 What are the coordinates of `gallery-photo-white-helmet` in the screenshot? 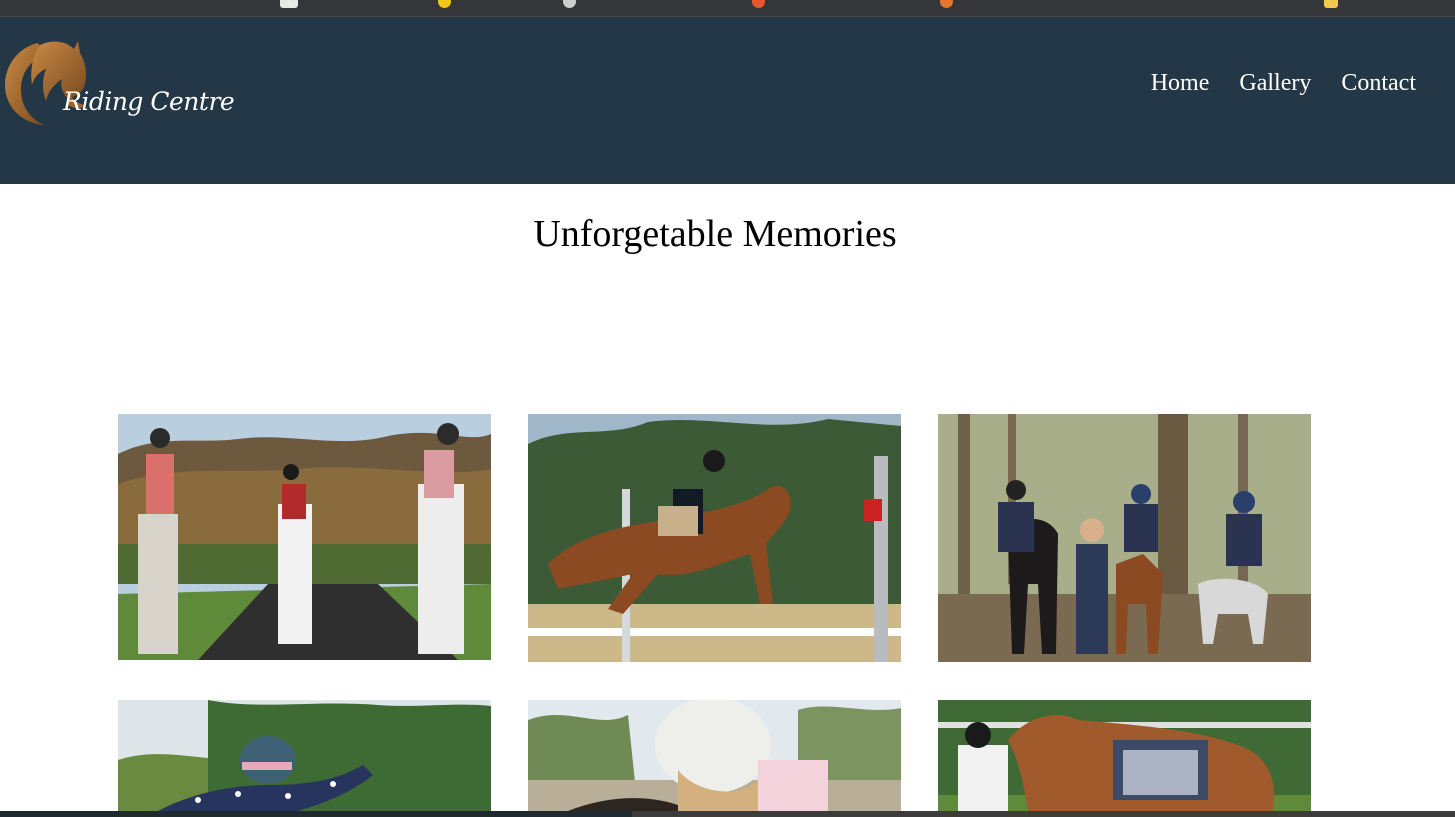 It's located at (714, 755).